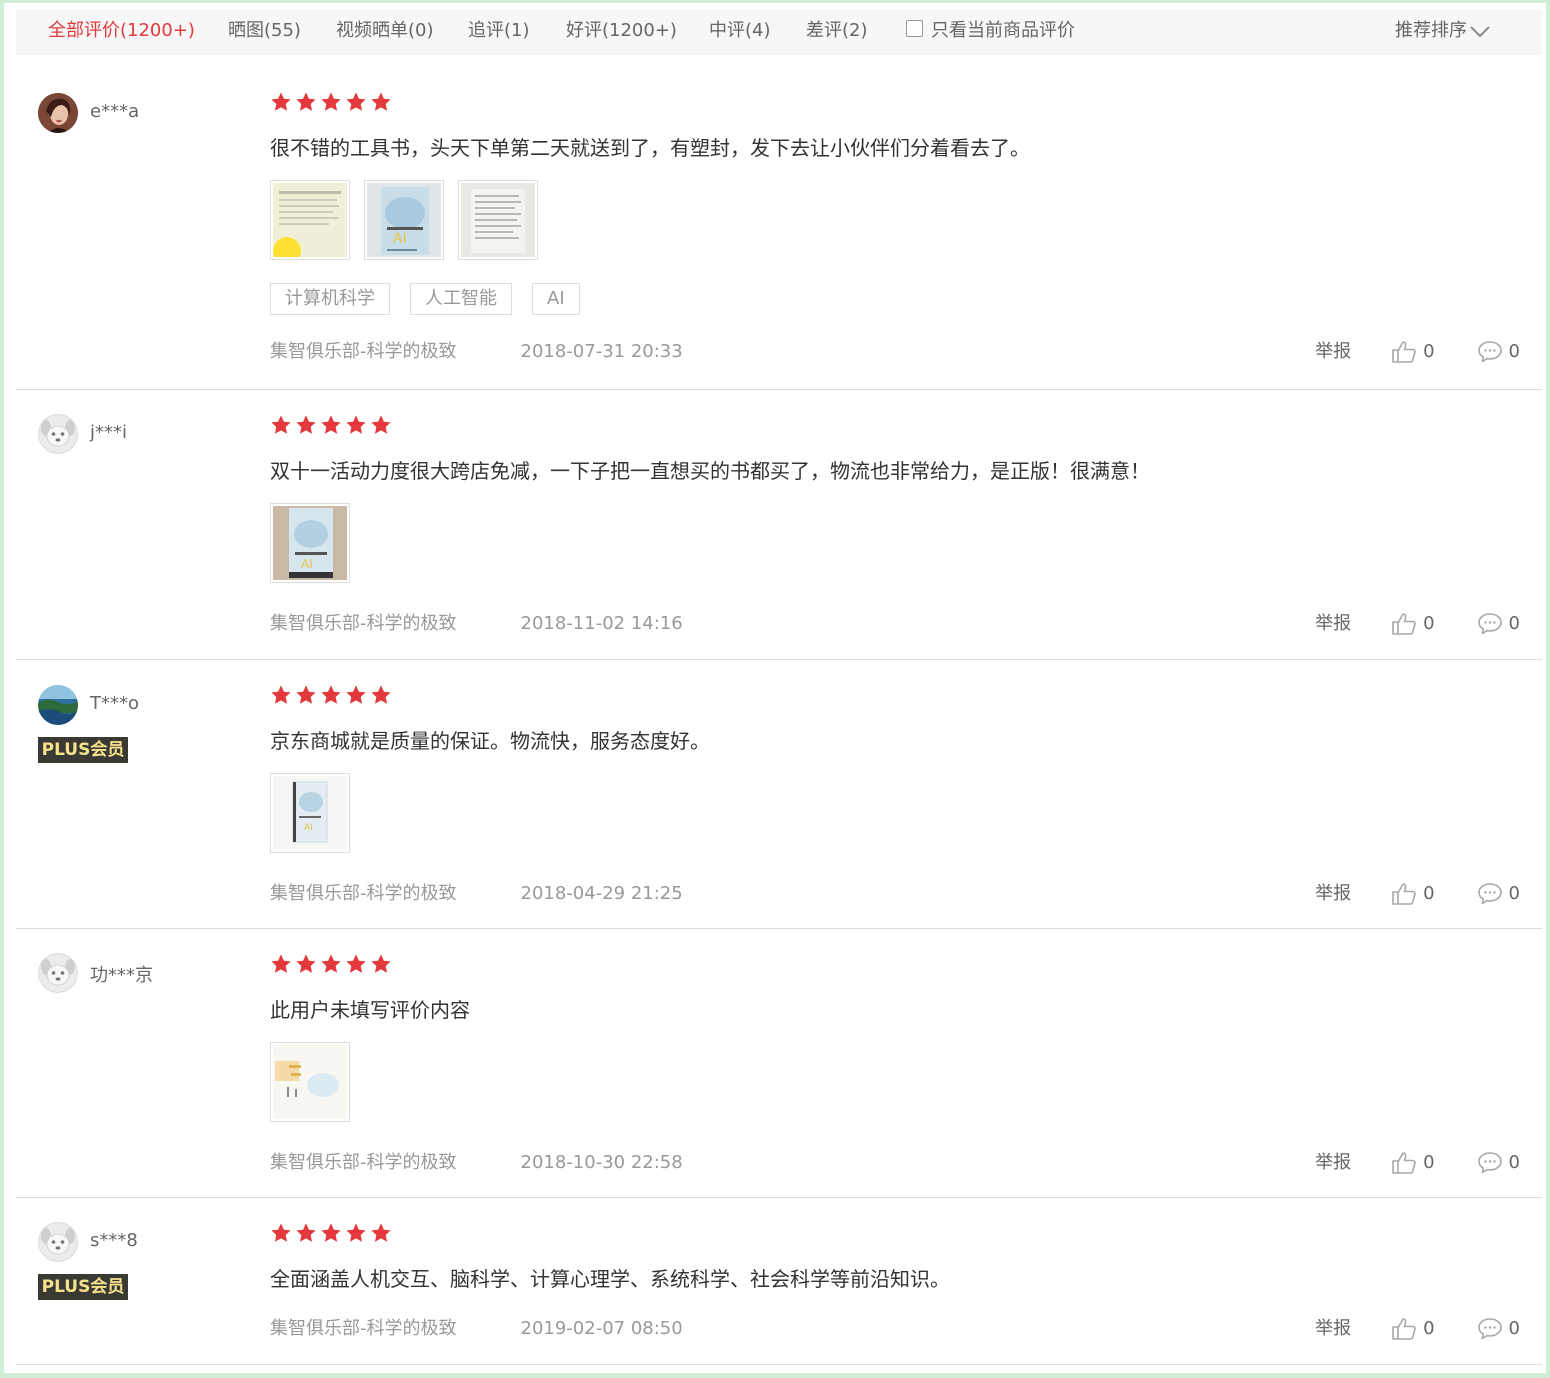 This screenshot has height=1378, width=1550. Describe the element at coordinates (476, 352) in the screenshot. I see `review-meta: 集智俱乐部-科学的极致 2018-07-31 20:33` at that location.